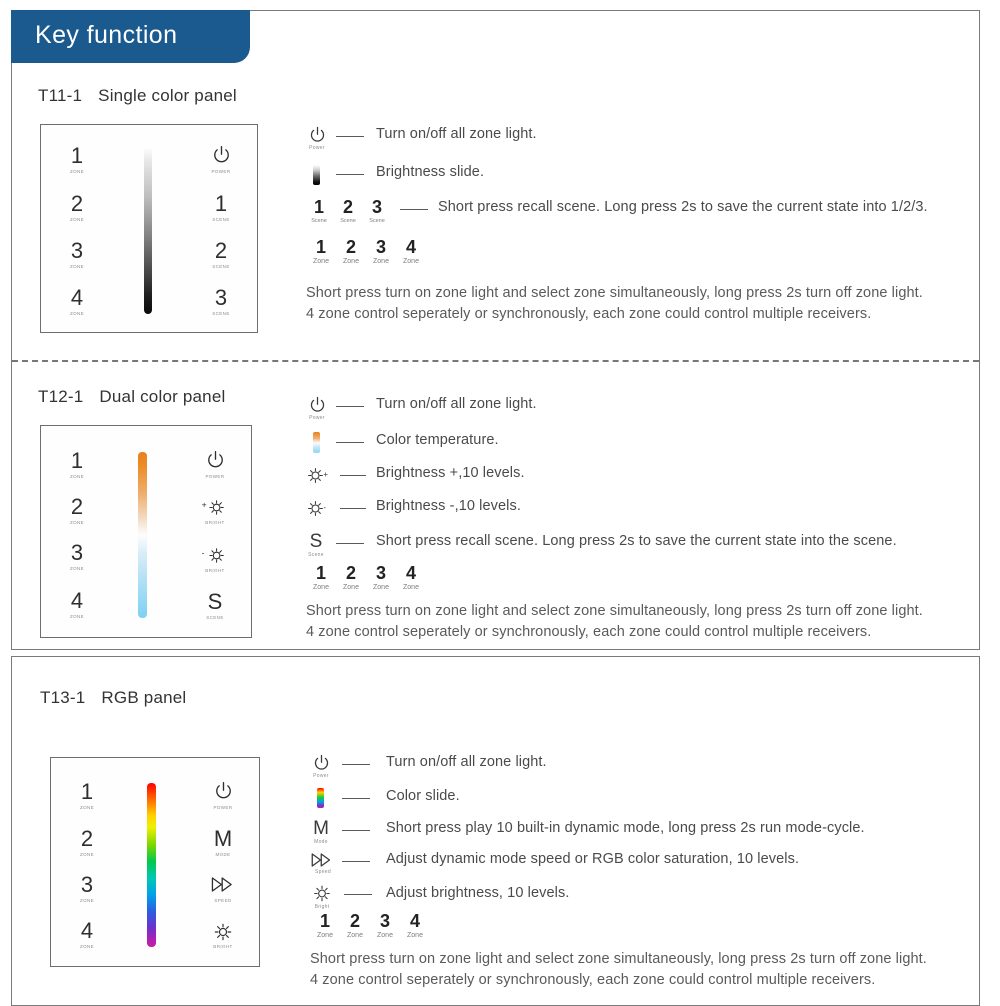 The image size is (1000, 1006). What do you see at coordinates (215, 606) in the screenshot?
I see `scene-key-s: S SCENE` at bounding box center [215, 606].